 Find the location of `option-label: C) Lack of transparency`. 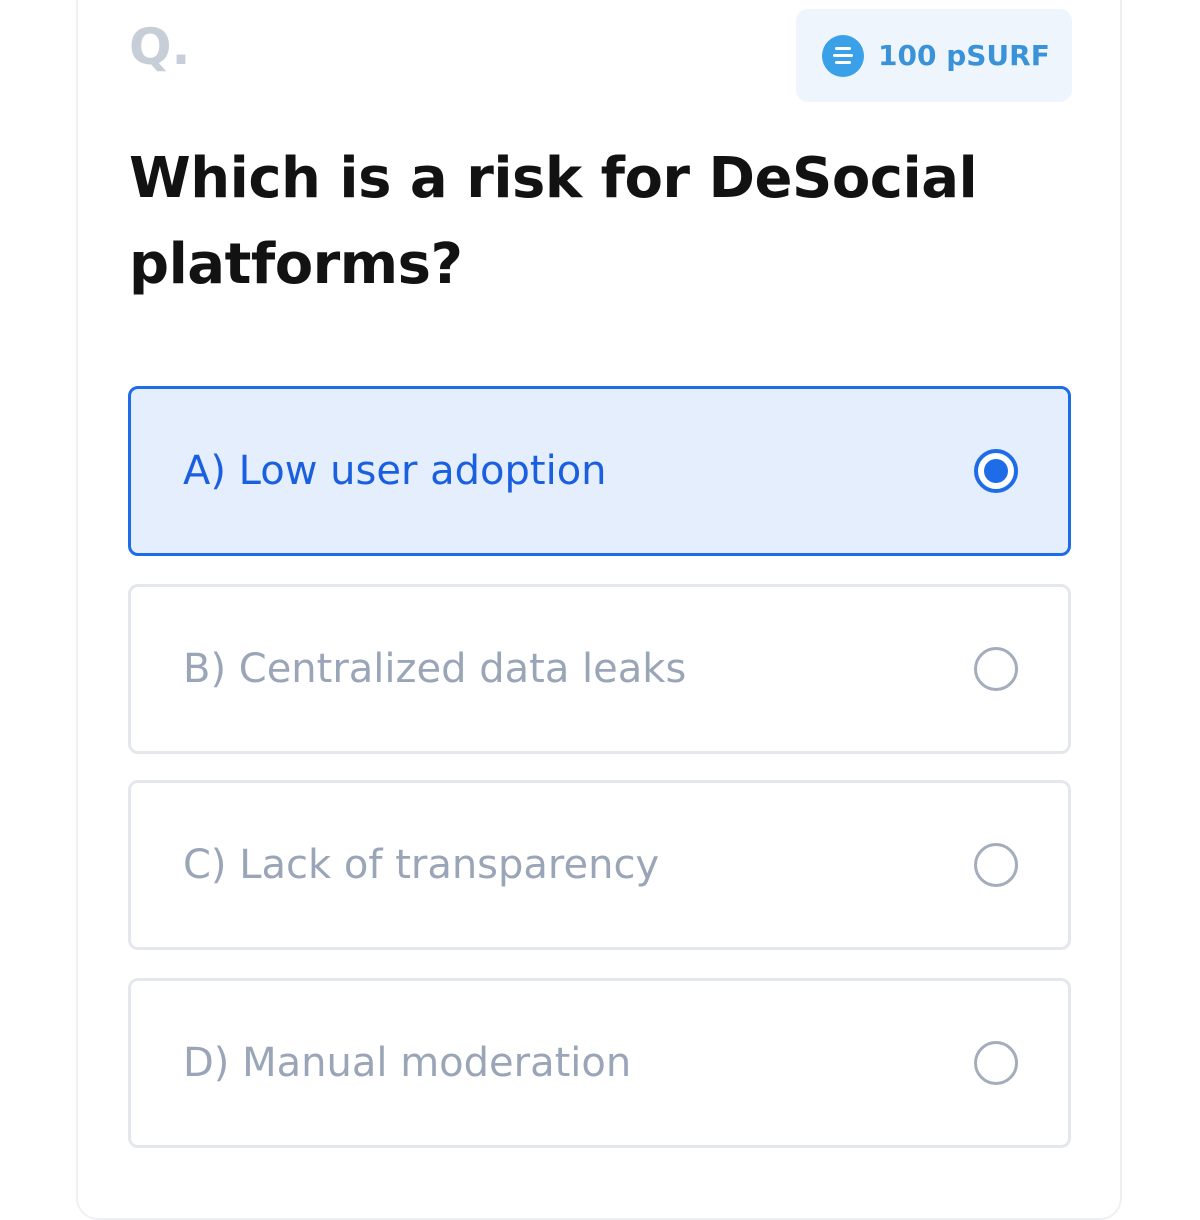

option-label: C) Lack of transparency is located at coordinates (421, 865).